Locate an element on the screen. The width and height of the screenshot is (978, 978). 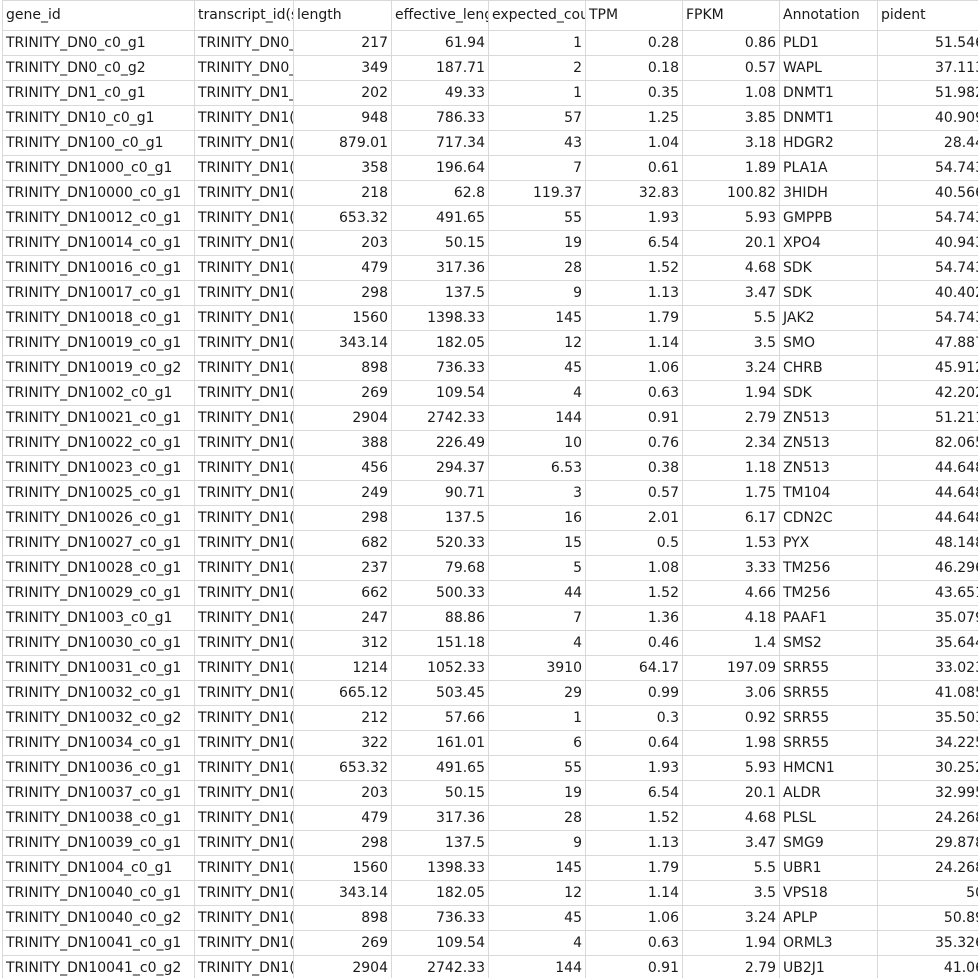
cell-gene-id: TRINITY_DN10036_c0_g1 is located at coordinates (98, 768).